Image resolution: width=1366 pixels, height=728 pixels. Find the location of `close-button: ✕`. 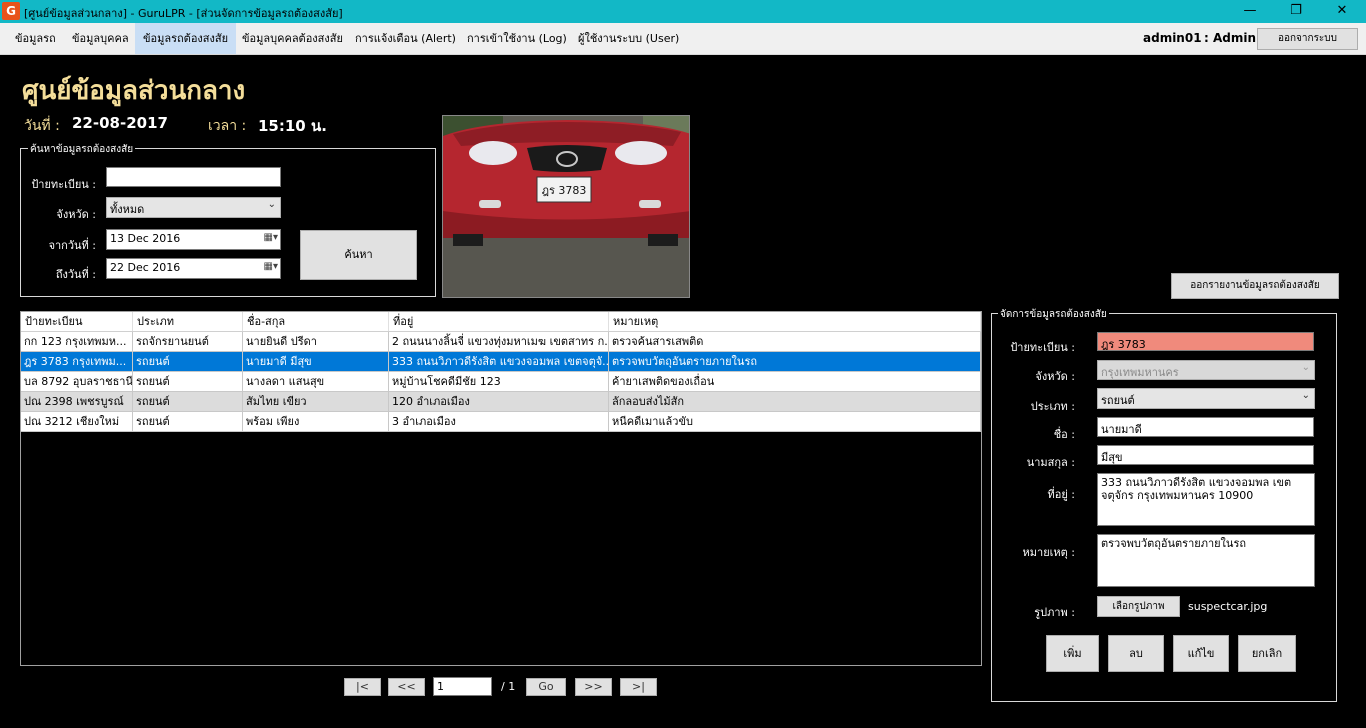

close-button: ✕ is located at coordinates (1342, 11).